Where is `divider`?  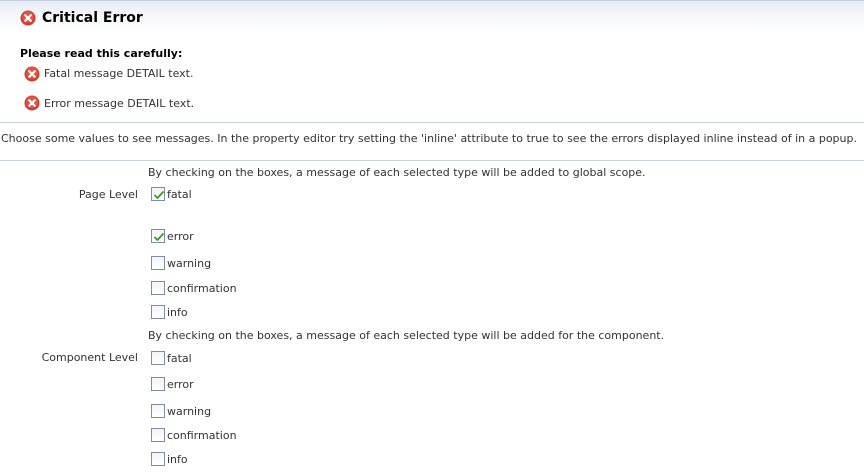
divider is located at coordinates (432, 160).